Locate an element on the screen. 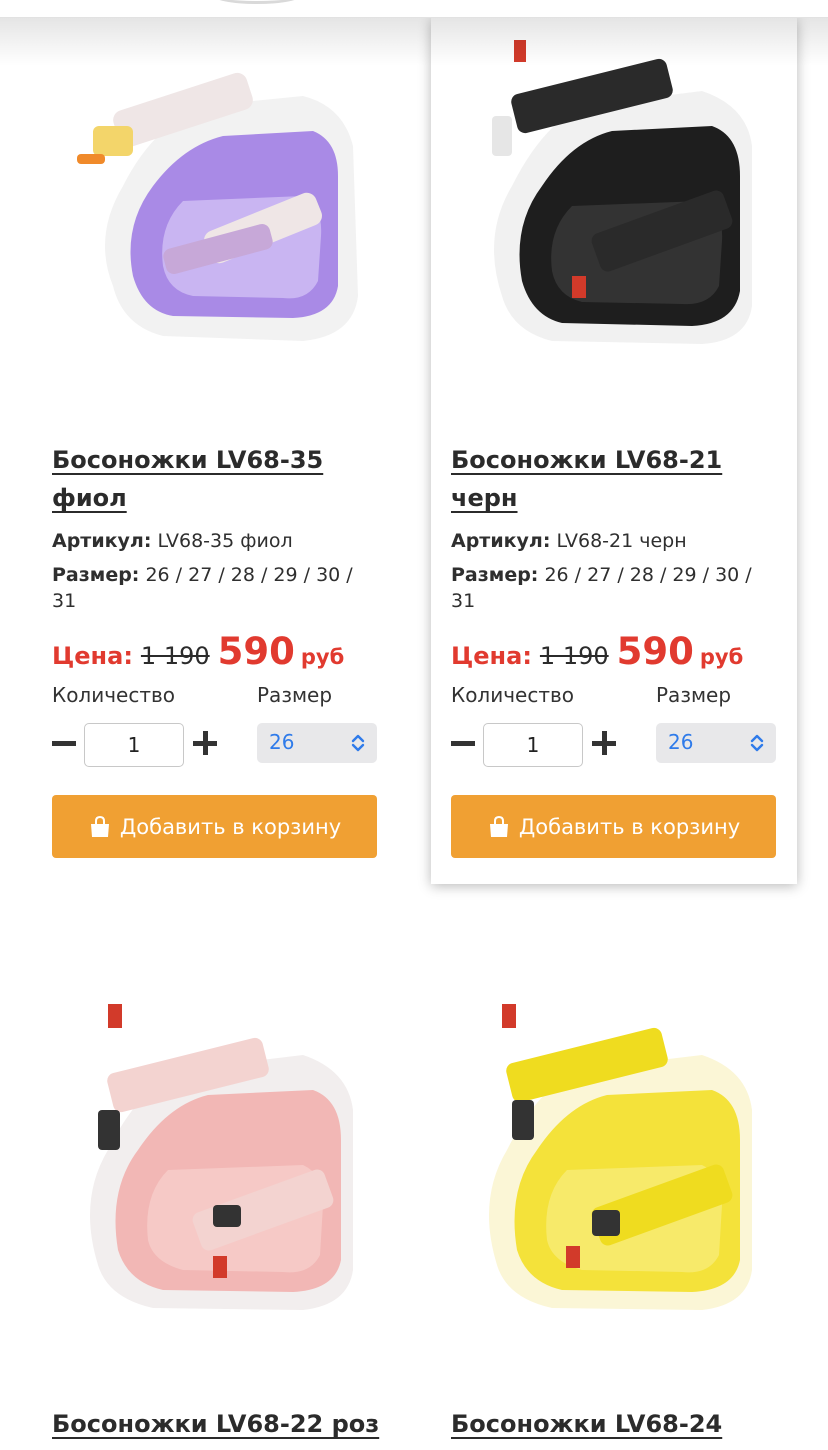  article-value: LV68-35 фиол is located at coordinates (225, 541).